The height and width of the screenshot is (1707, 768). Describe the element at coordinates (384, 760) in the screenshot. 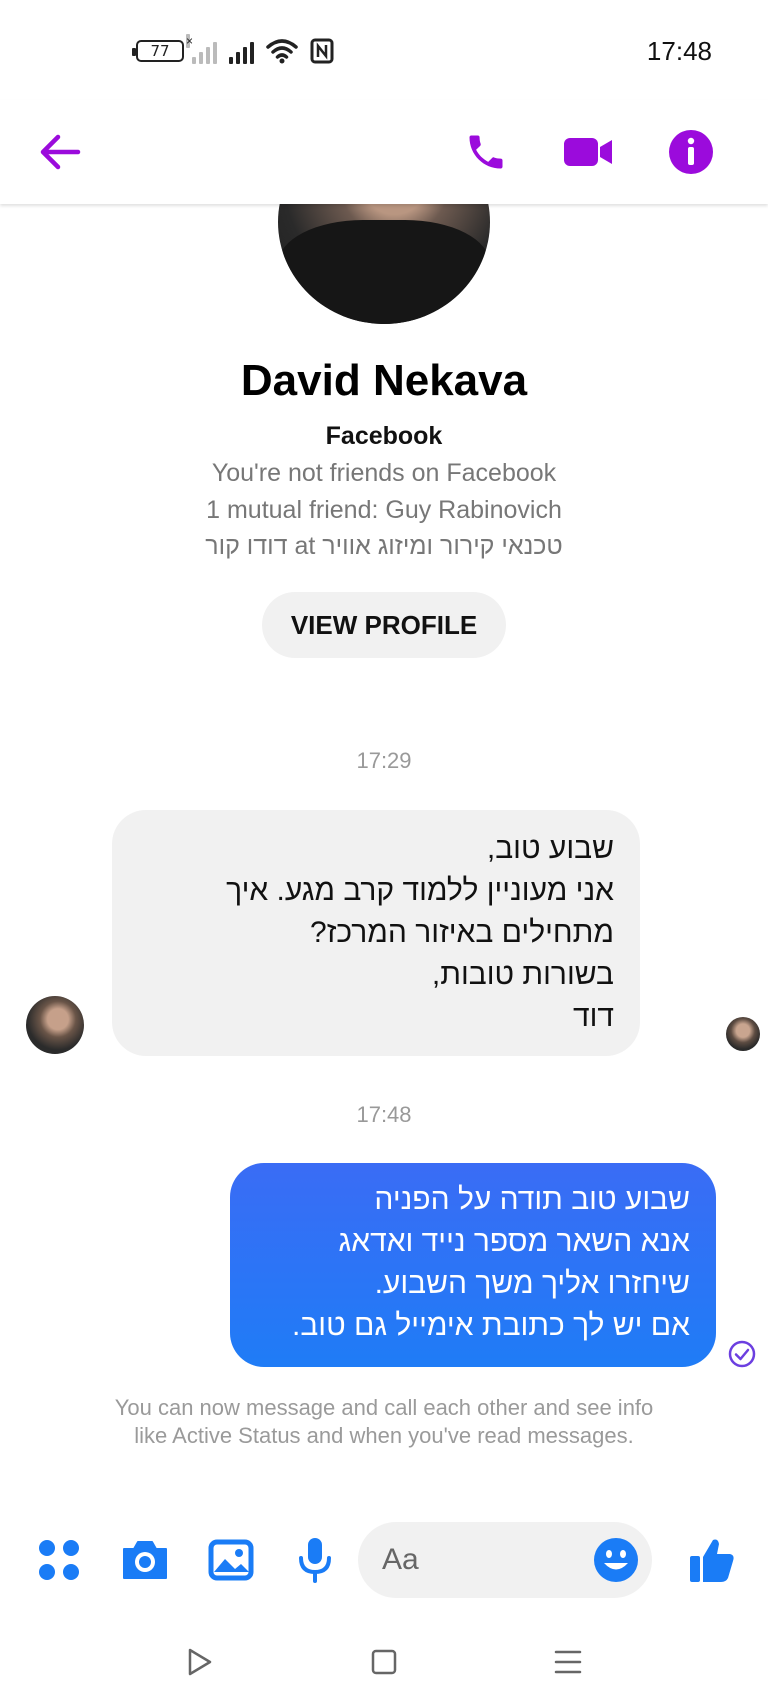

I see `message-timestamp: 17:29` at that location.